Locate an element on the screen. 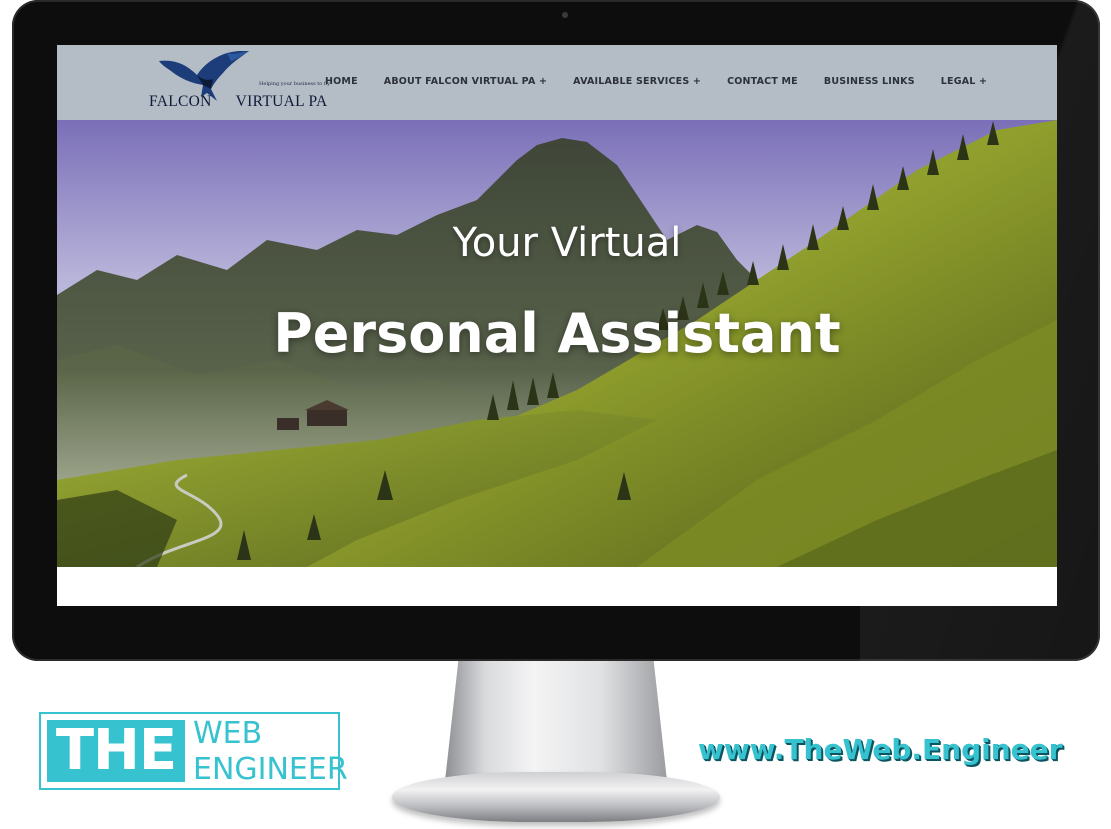  logo-the-block: THE is located at coordinates (116, 751).